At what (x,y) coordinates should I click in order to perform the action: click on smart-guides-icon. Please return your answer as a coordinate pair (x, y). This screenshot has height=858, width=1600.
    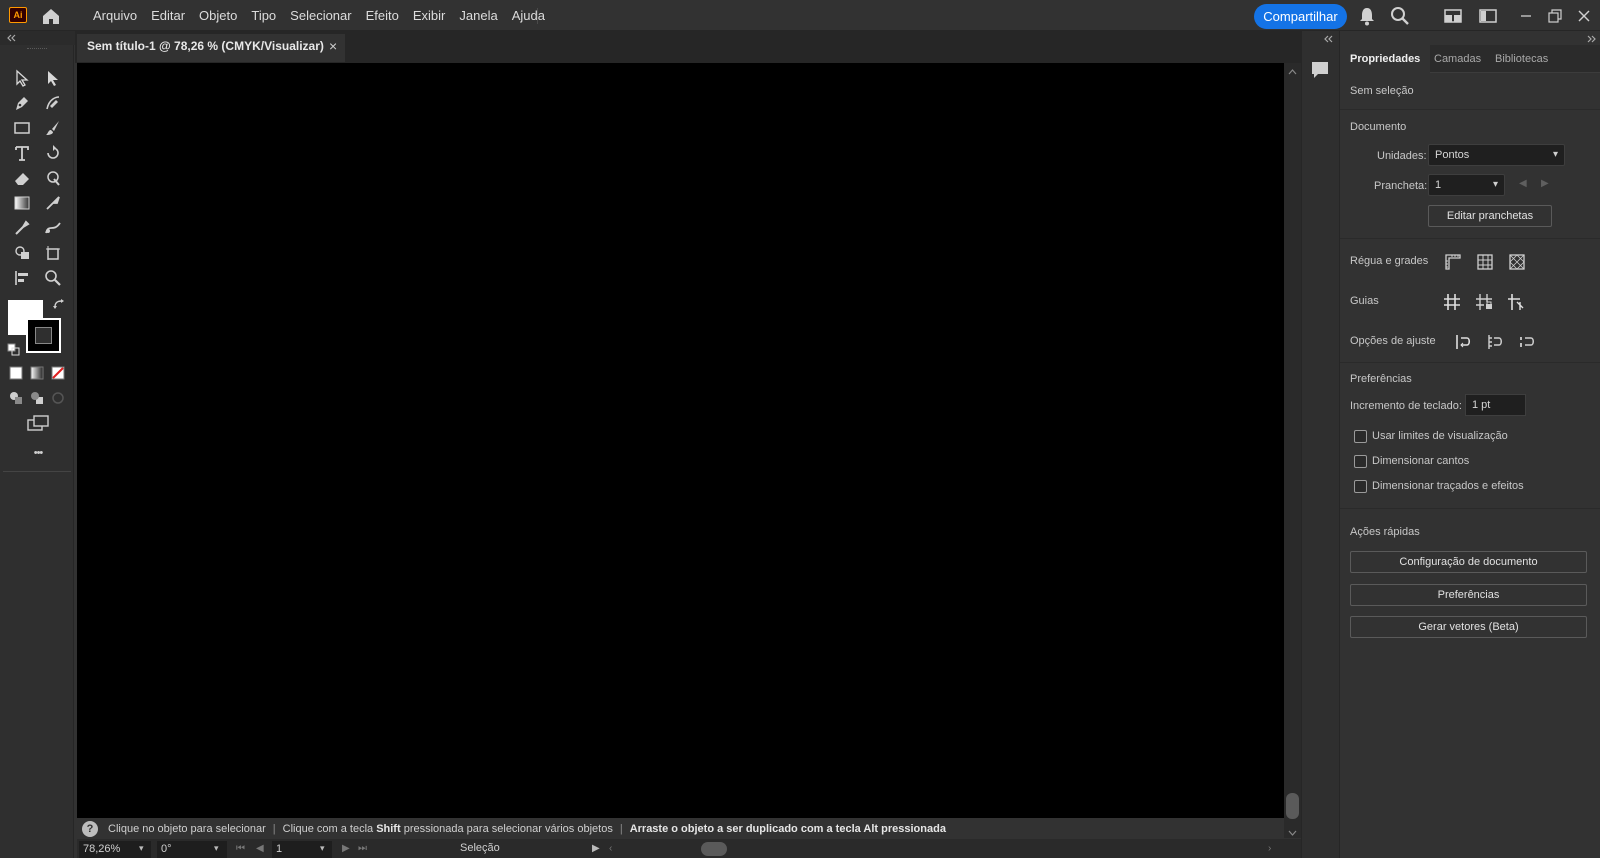
    Looking at the image, I should click on (1516, 302).